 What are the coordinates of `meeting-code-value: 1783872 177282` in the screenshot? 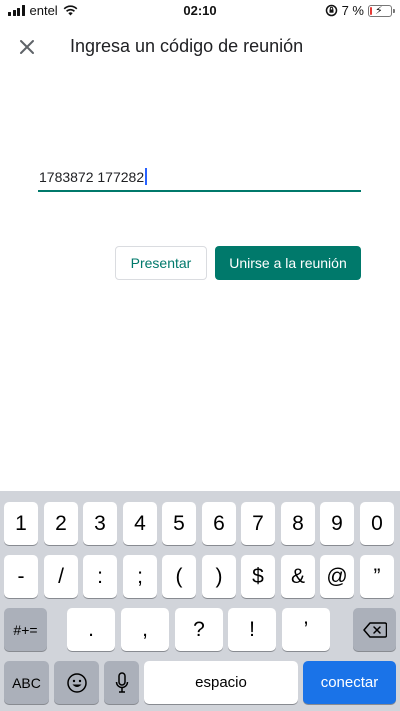 It's located at (93, 176).